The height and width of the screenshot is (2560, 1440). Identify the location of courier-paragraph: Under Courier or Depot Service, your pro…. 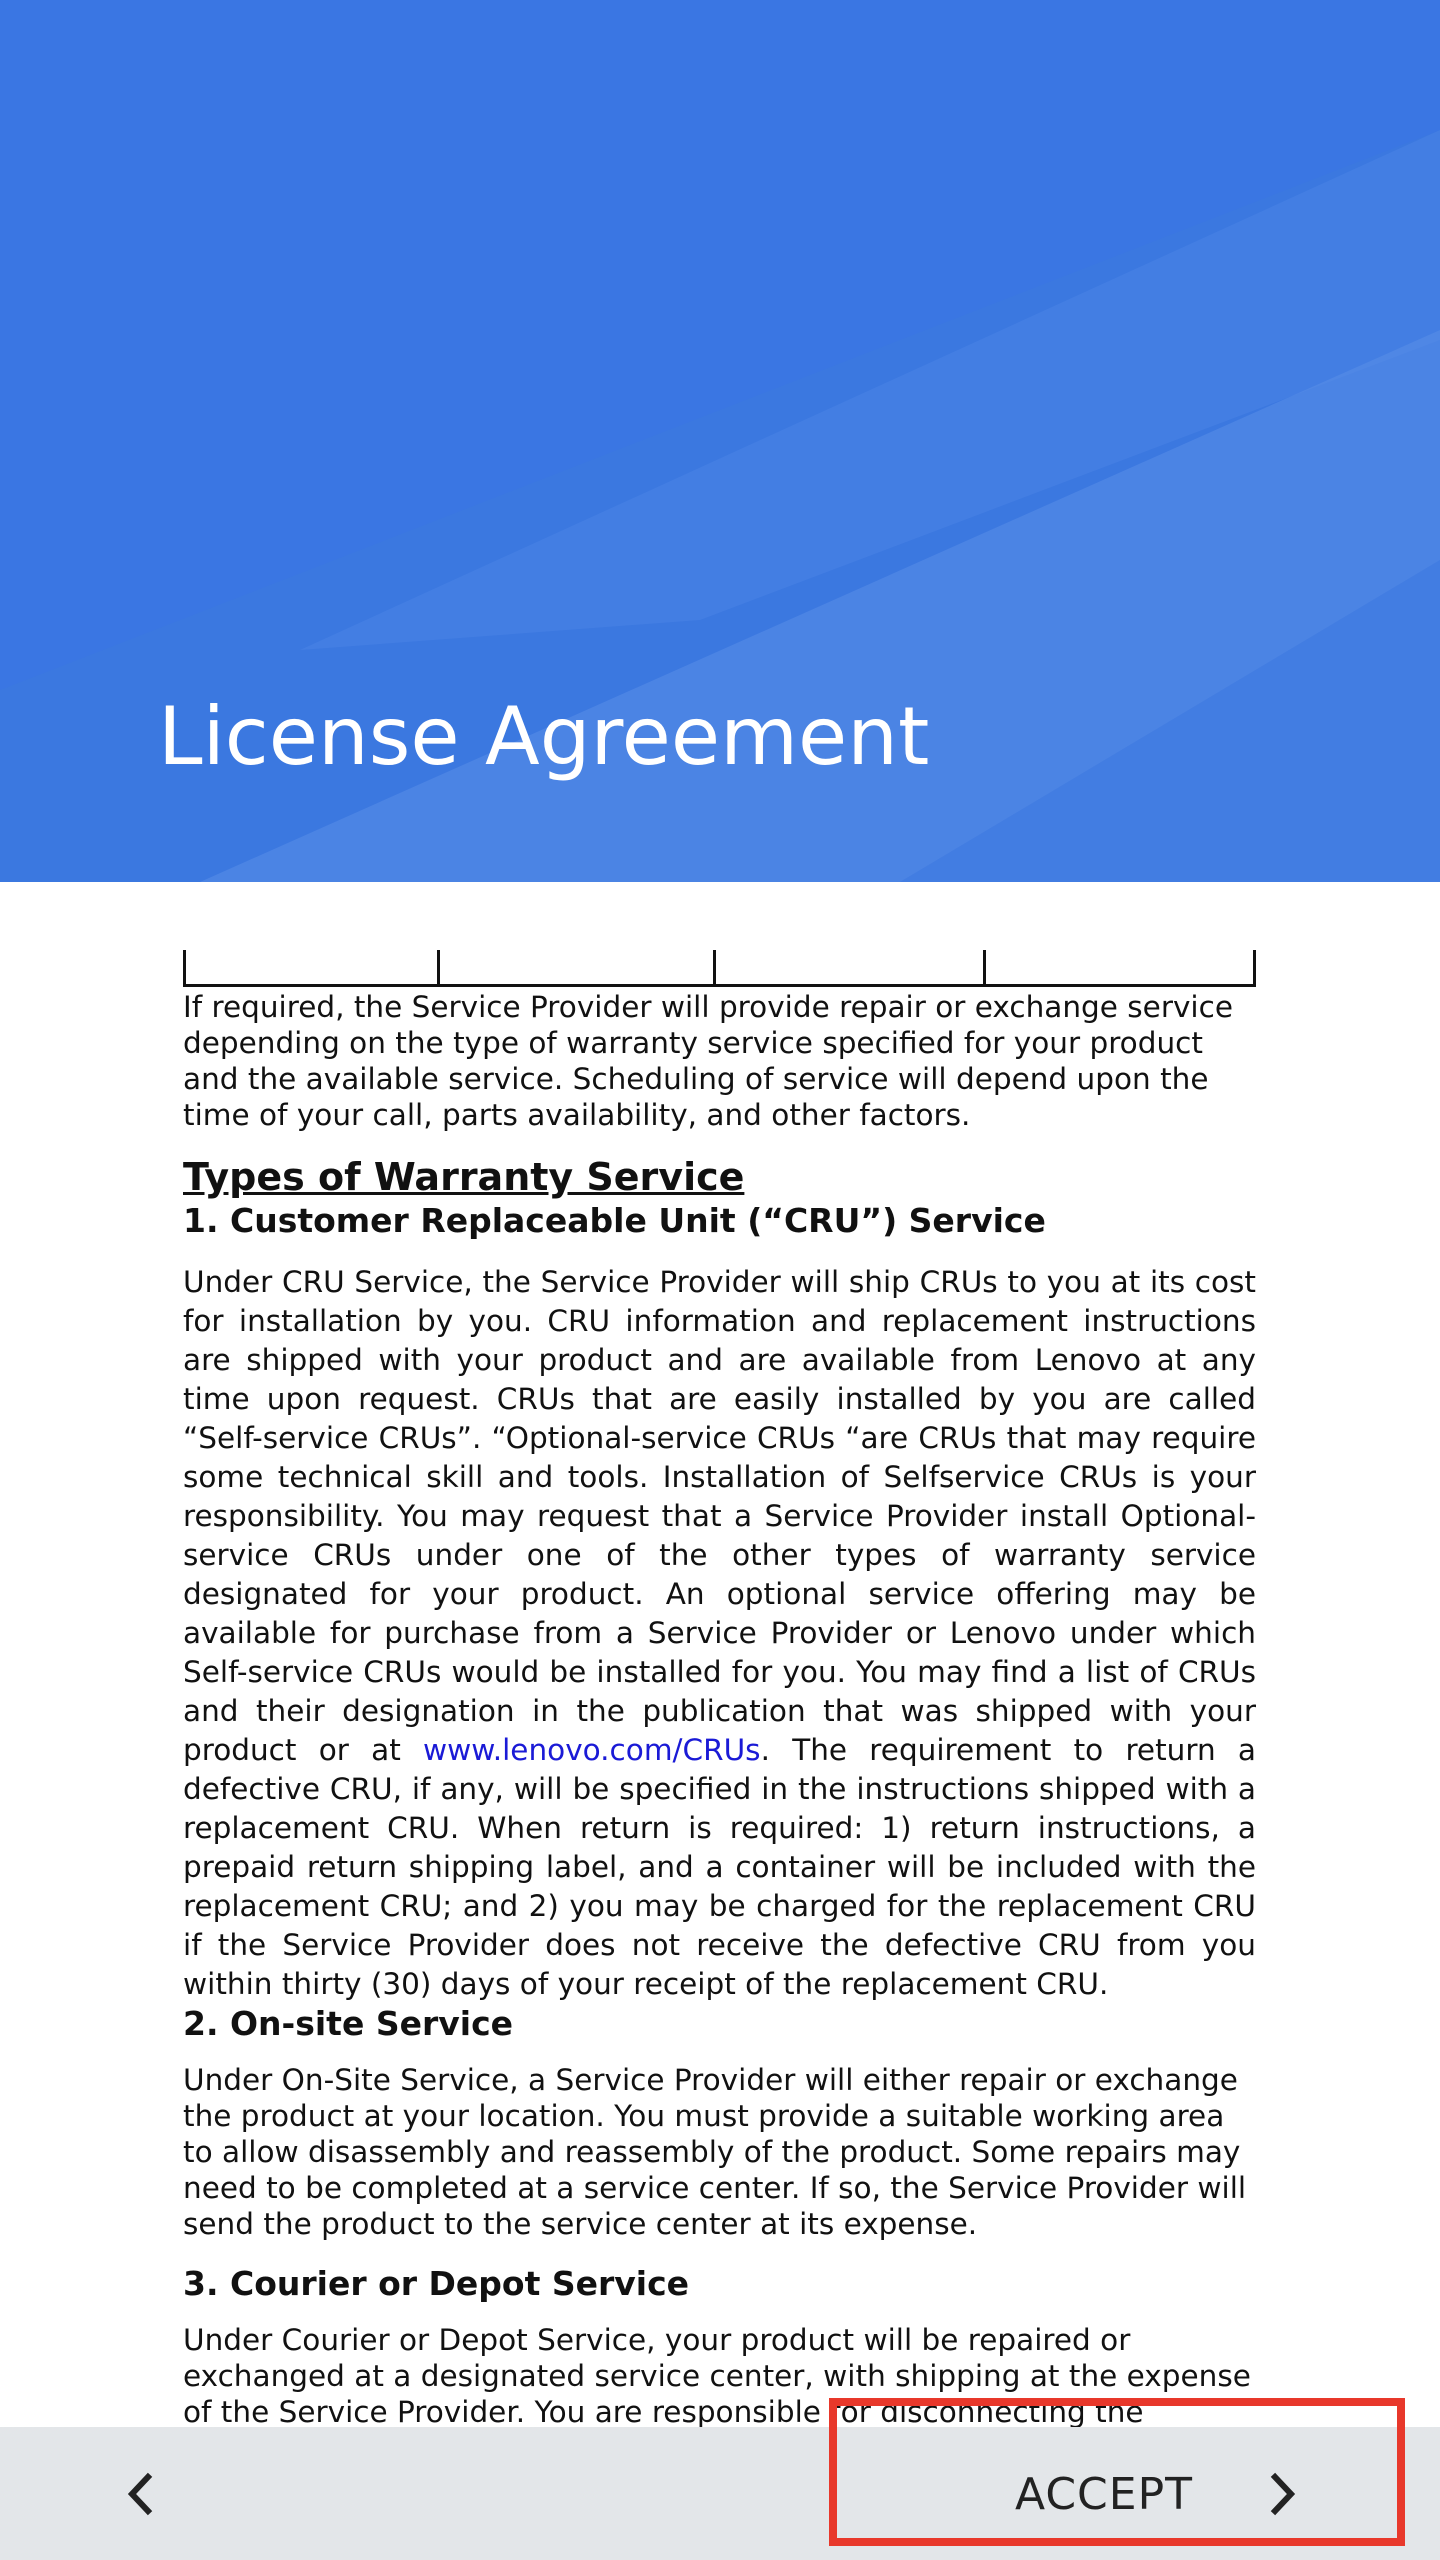
(717, 2375).